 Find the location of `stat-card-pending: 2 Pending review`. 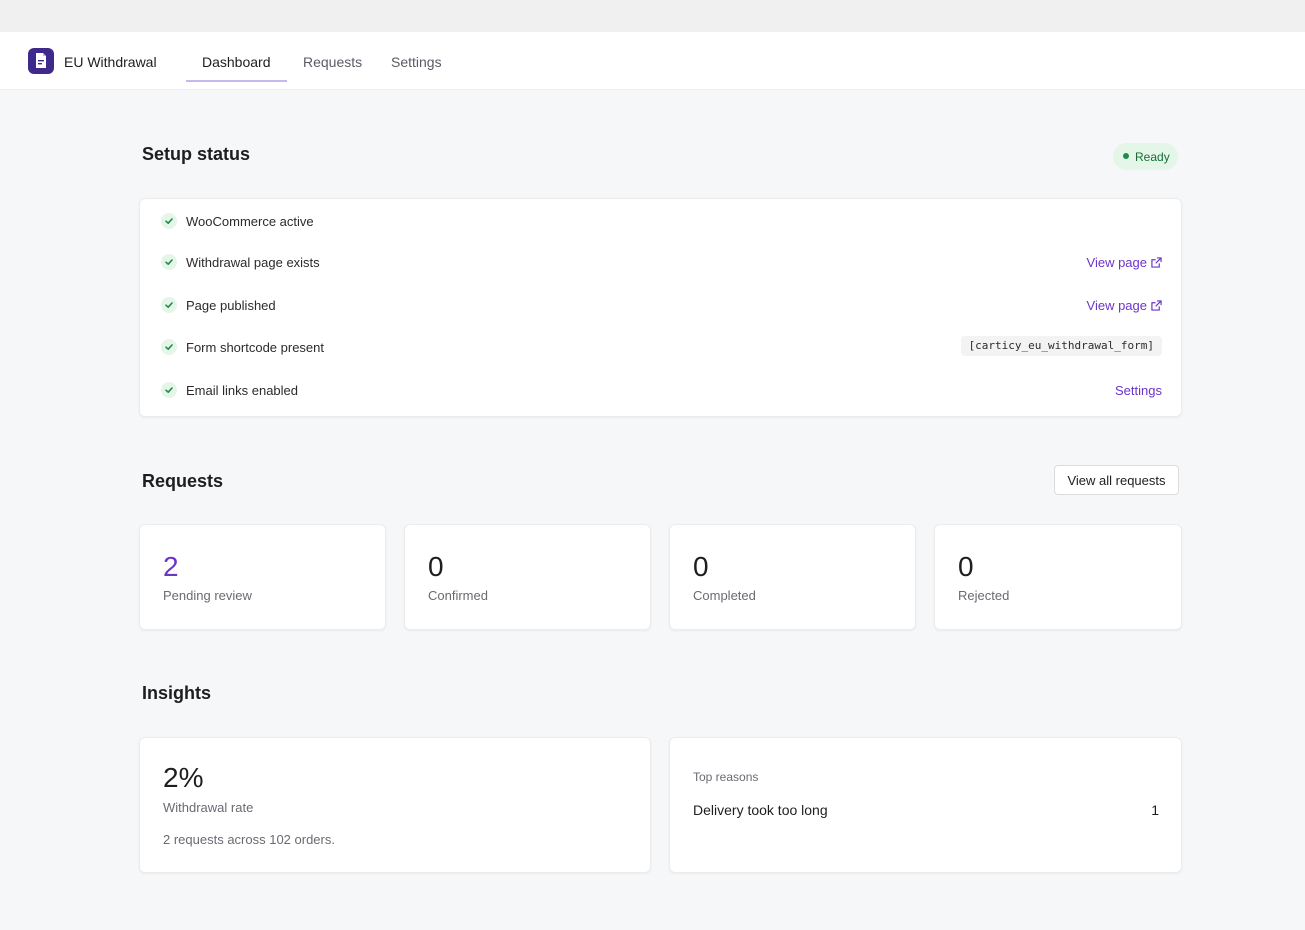

stat-card-pending: 2 Pending review is located at coordinates (262, 577).